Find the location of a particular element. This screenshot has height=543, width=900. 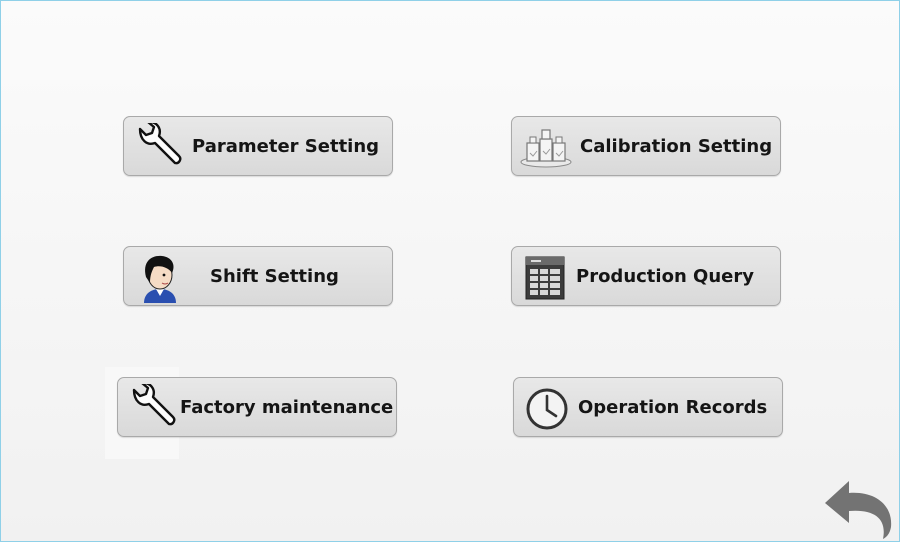

back-arrow-icon is located at coordinates (858, 510).